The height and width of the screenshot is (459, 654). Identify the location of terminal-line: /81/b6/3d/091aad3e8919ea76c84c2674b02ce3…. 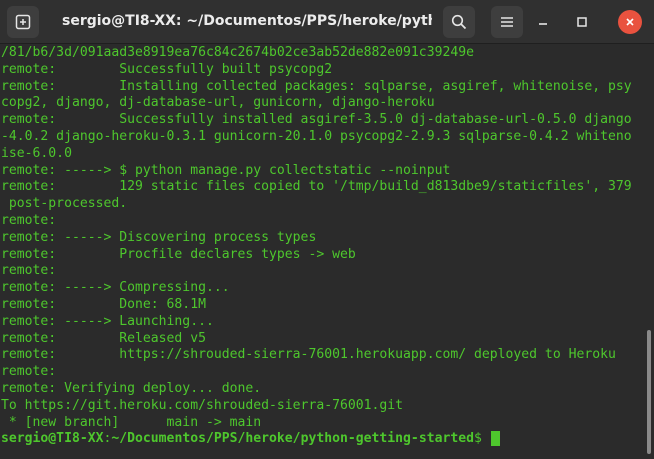
(237, 52).